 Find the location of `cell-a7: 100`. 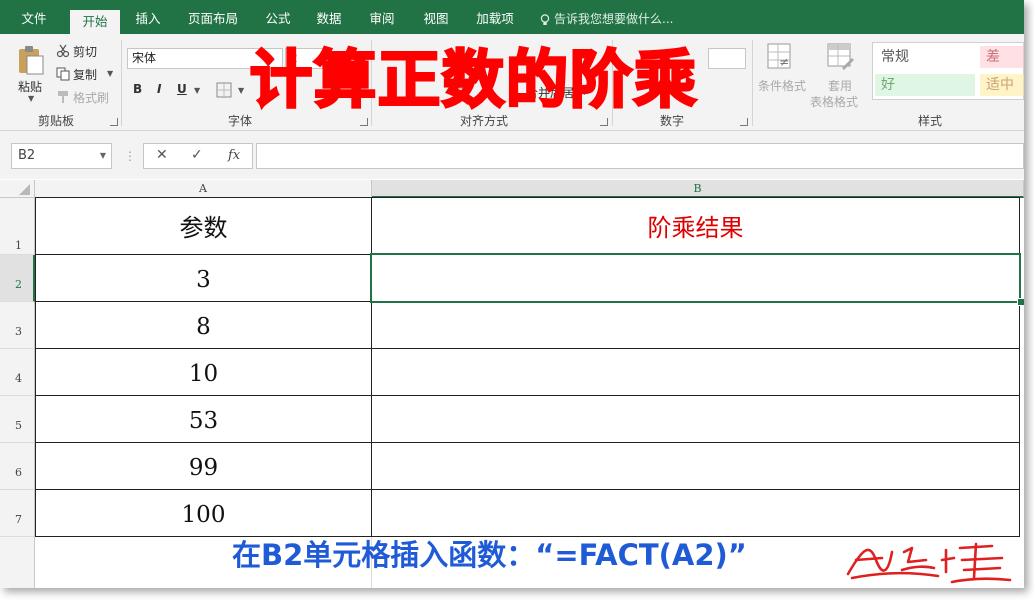

cell-a7: 100 is located at coordinates (203, 513).